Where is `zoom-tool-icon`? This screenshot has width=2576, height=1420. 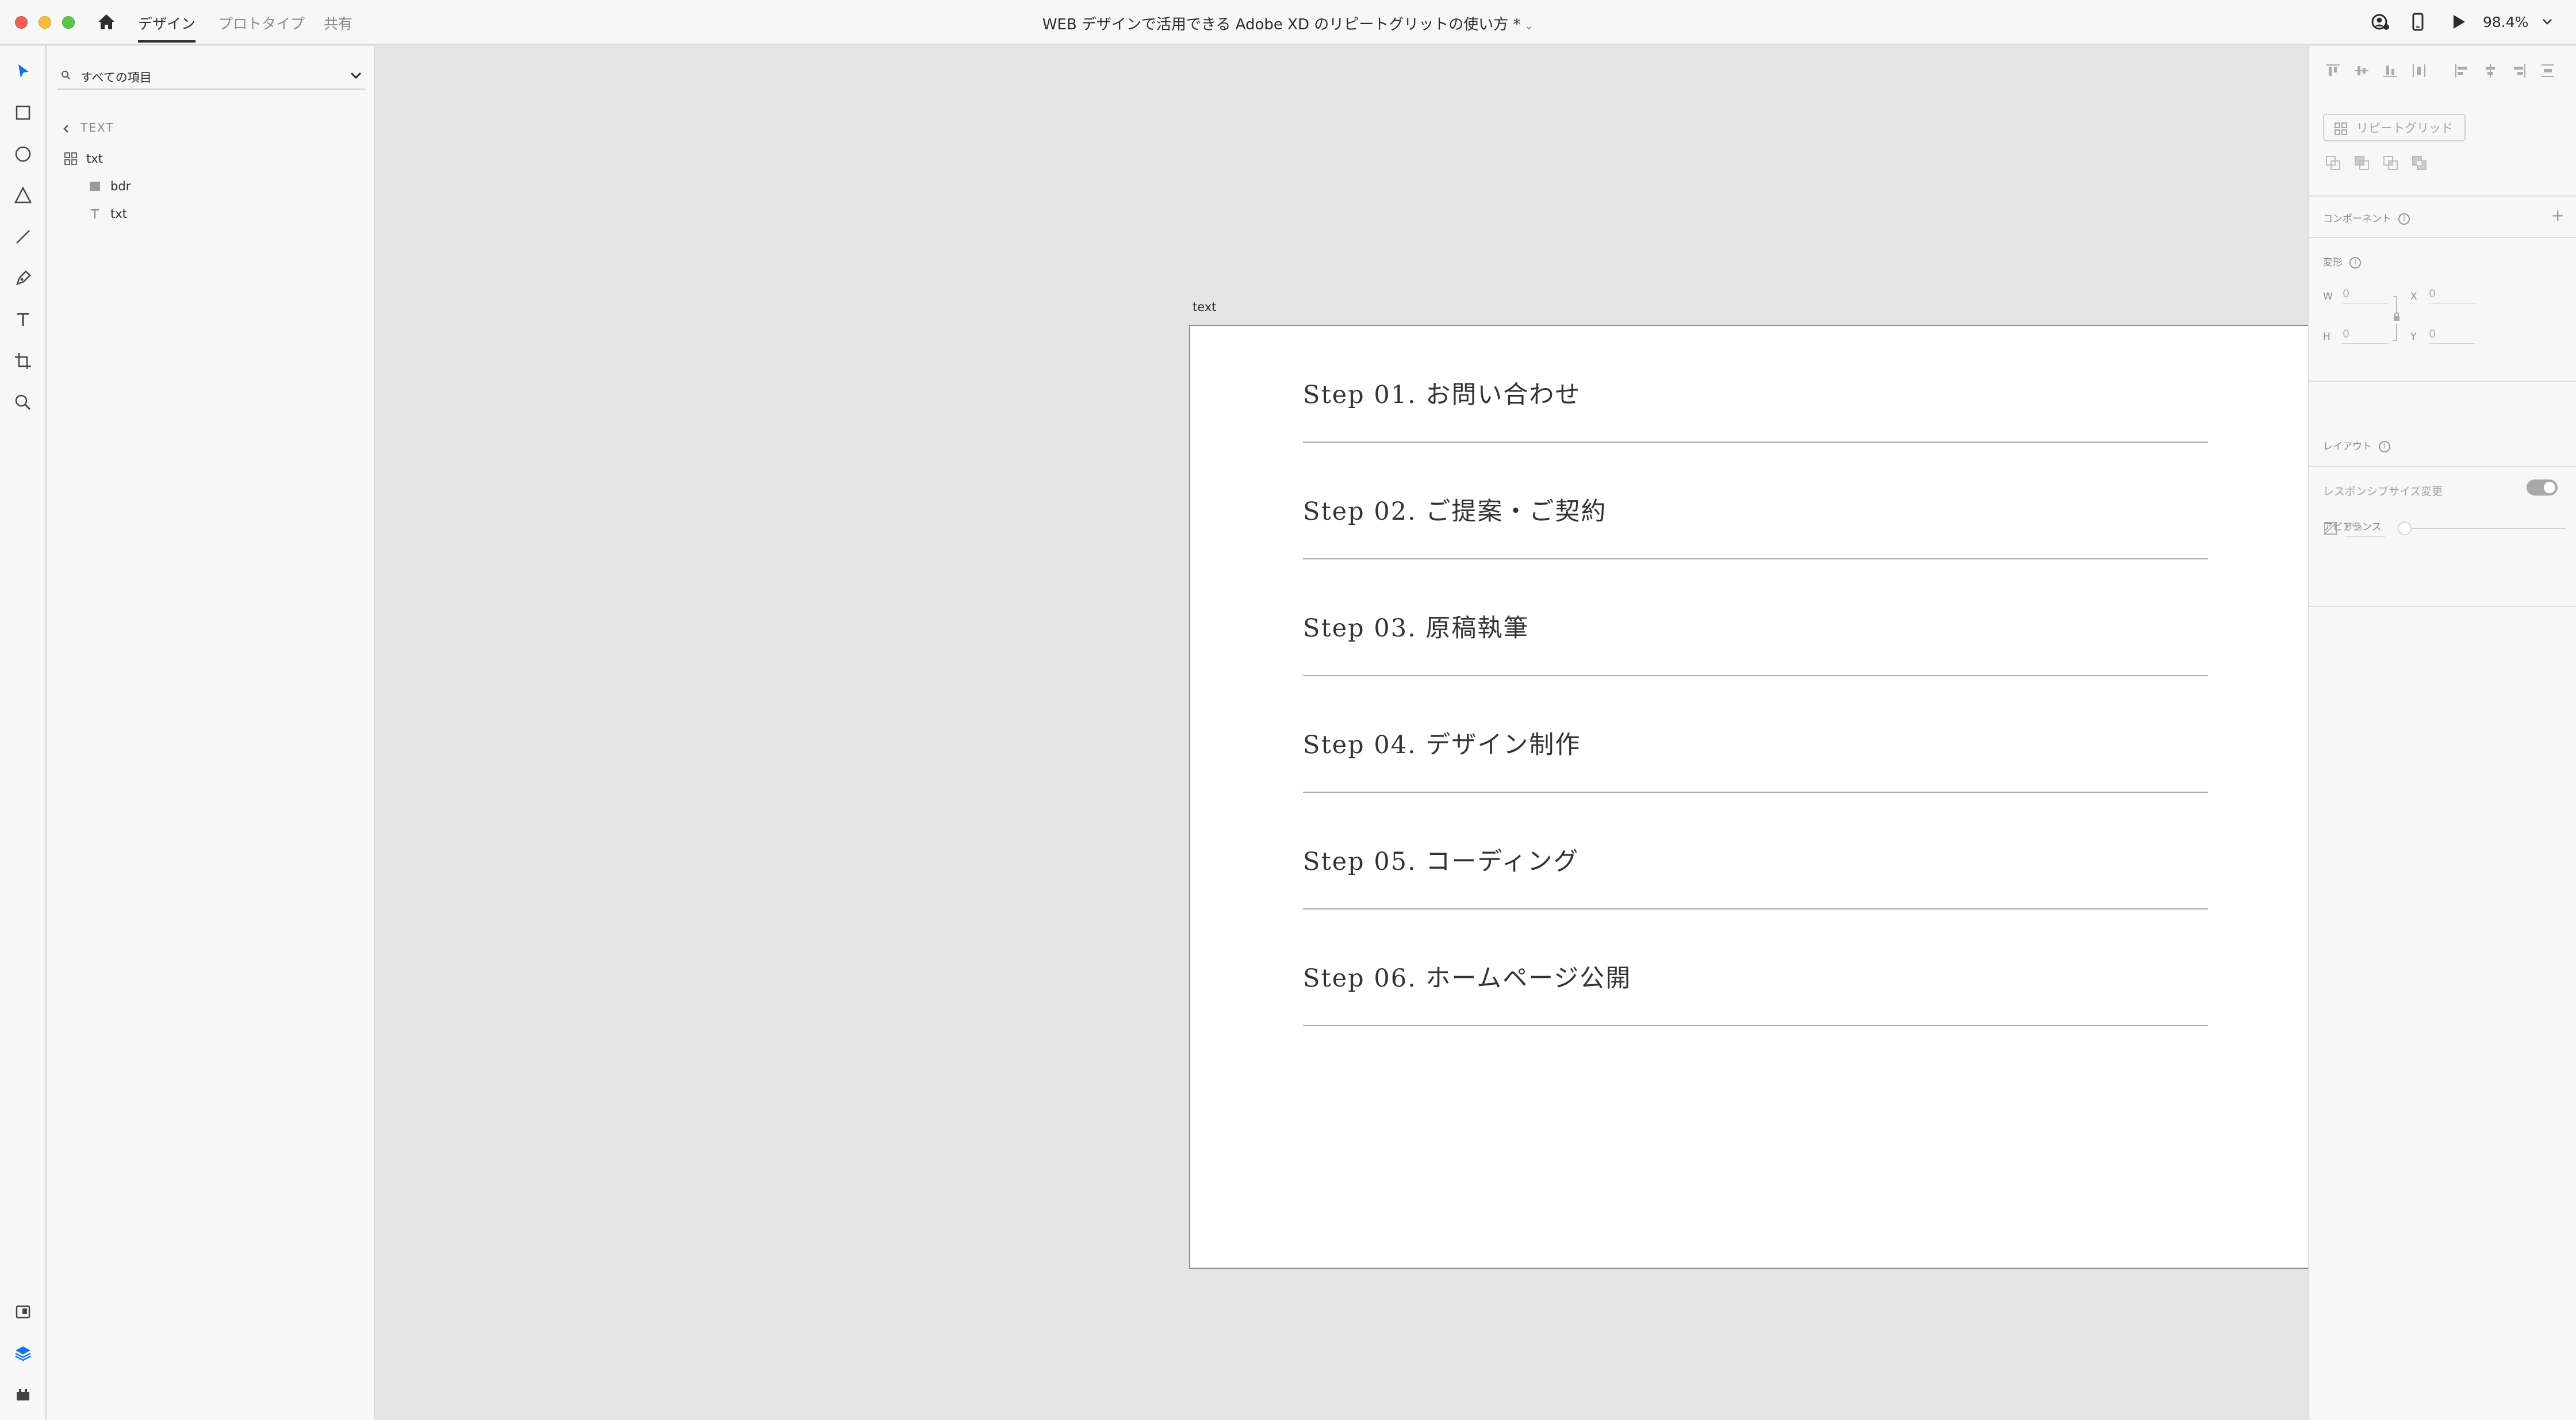
zoom-tool-icon is located at coordinates (23, 402).